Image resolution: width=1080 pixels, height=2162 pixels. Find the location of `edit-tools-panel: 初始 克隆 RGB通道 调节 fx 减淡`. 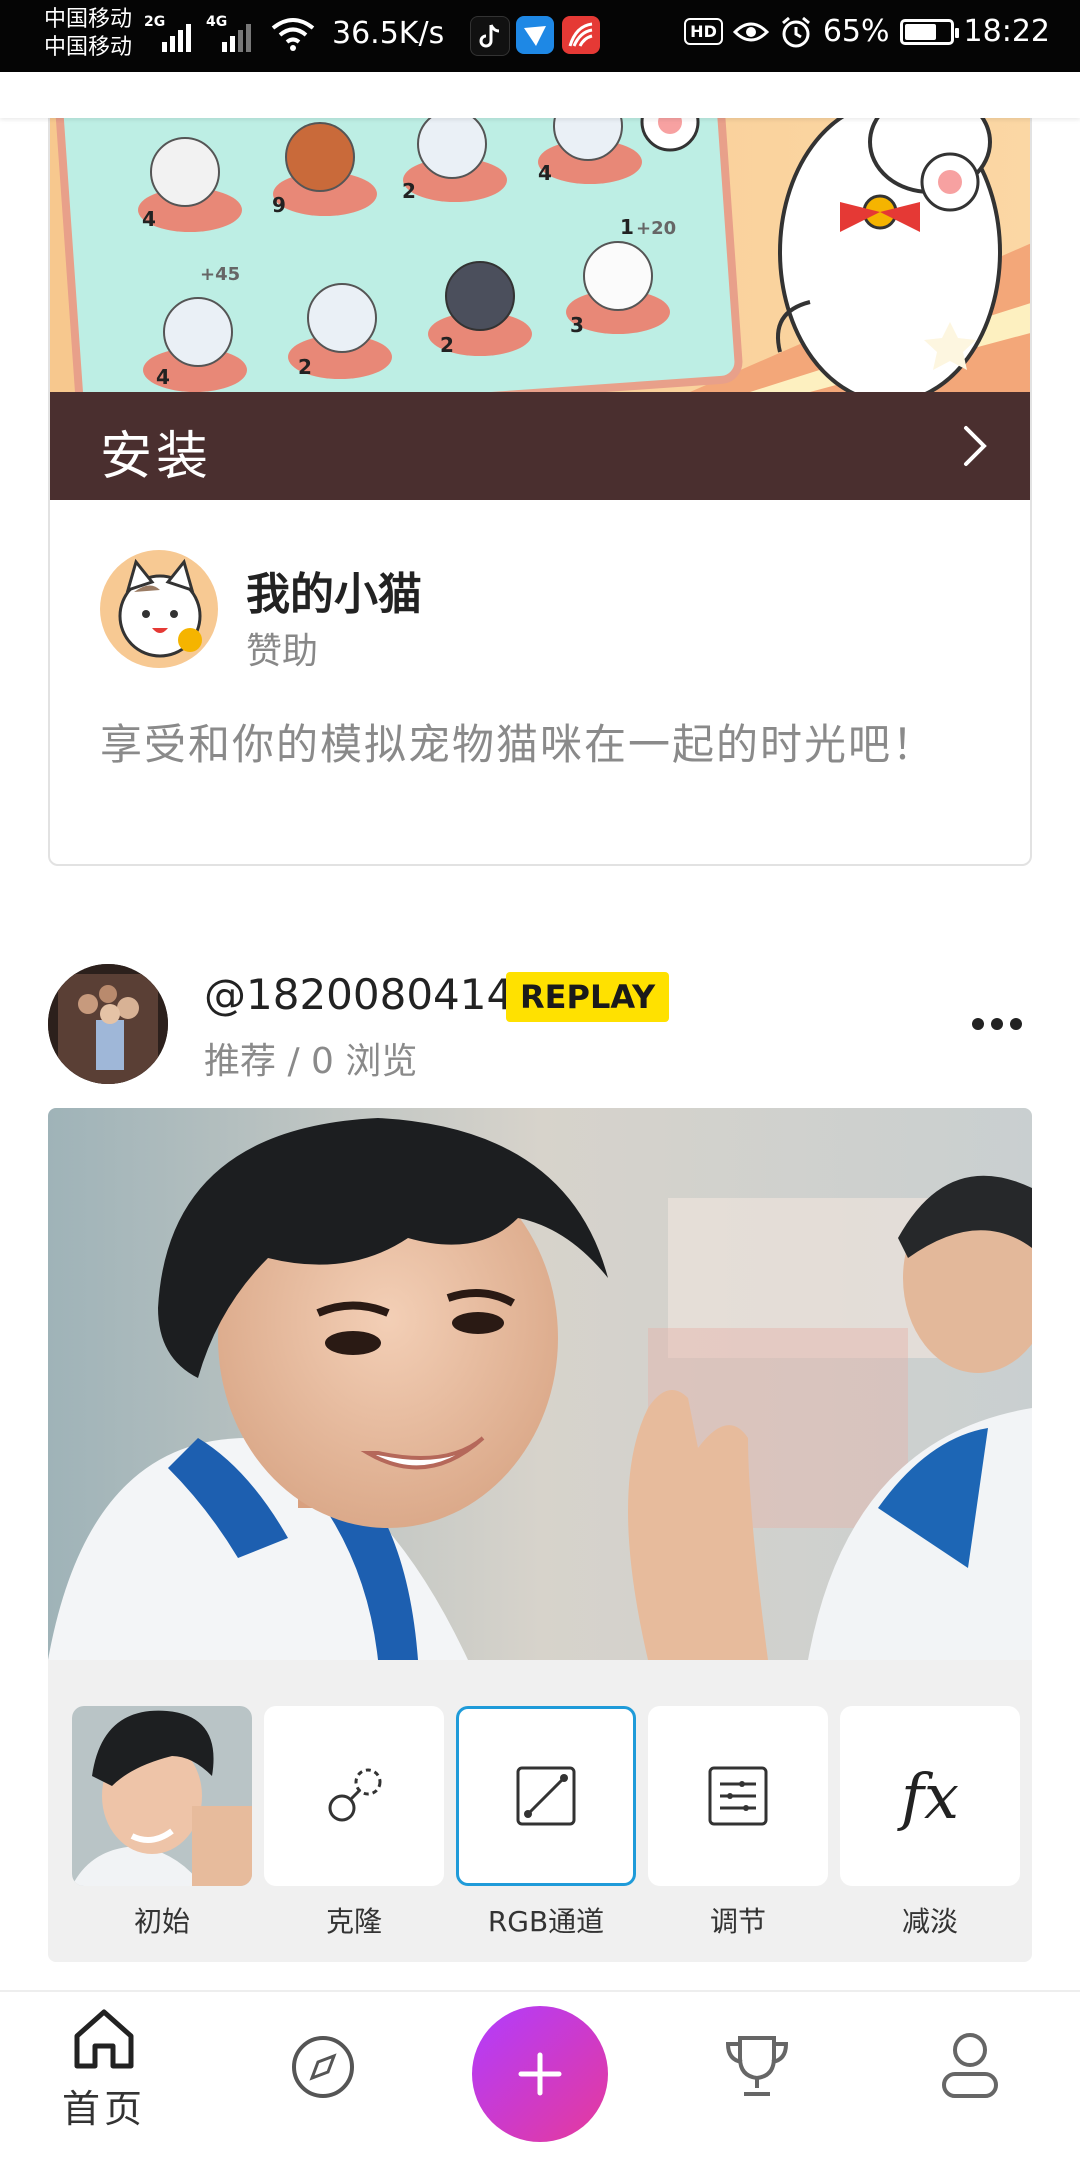

edit-tools-panel: 初始 克隆 RGB通道 调节 fx 减淡 is located at coordinates (540, 1811).